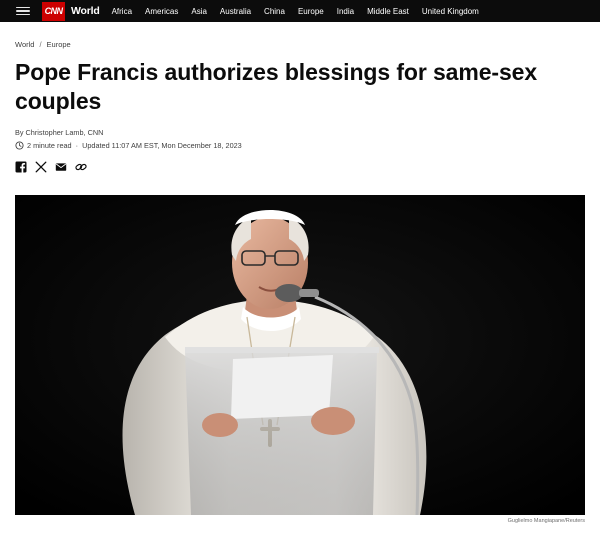  I want to click on clock-icon, so click(19, 145).